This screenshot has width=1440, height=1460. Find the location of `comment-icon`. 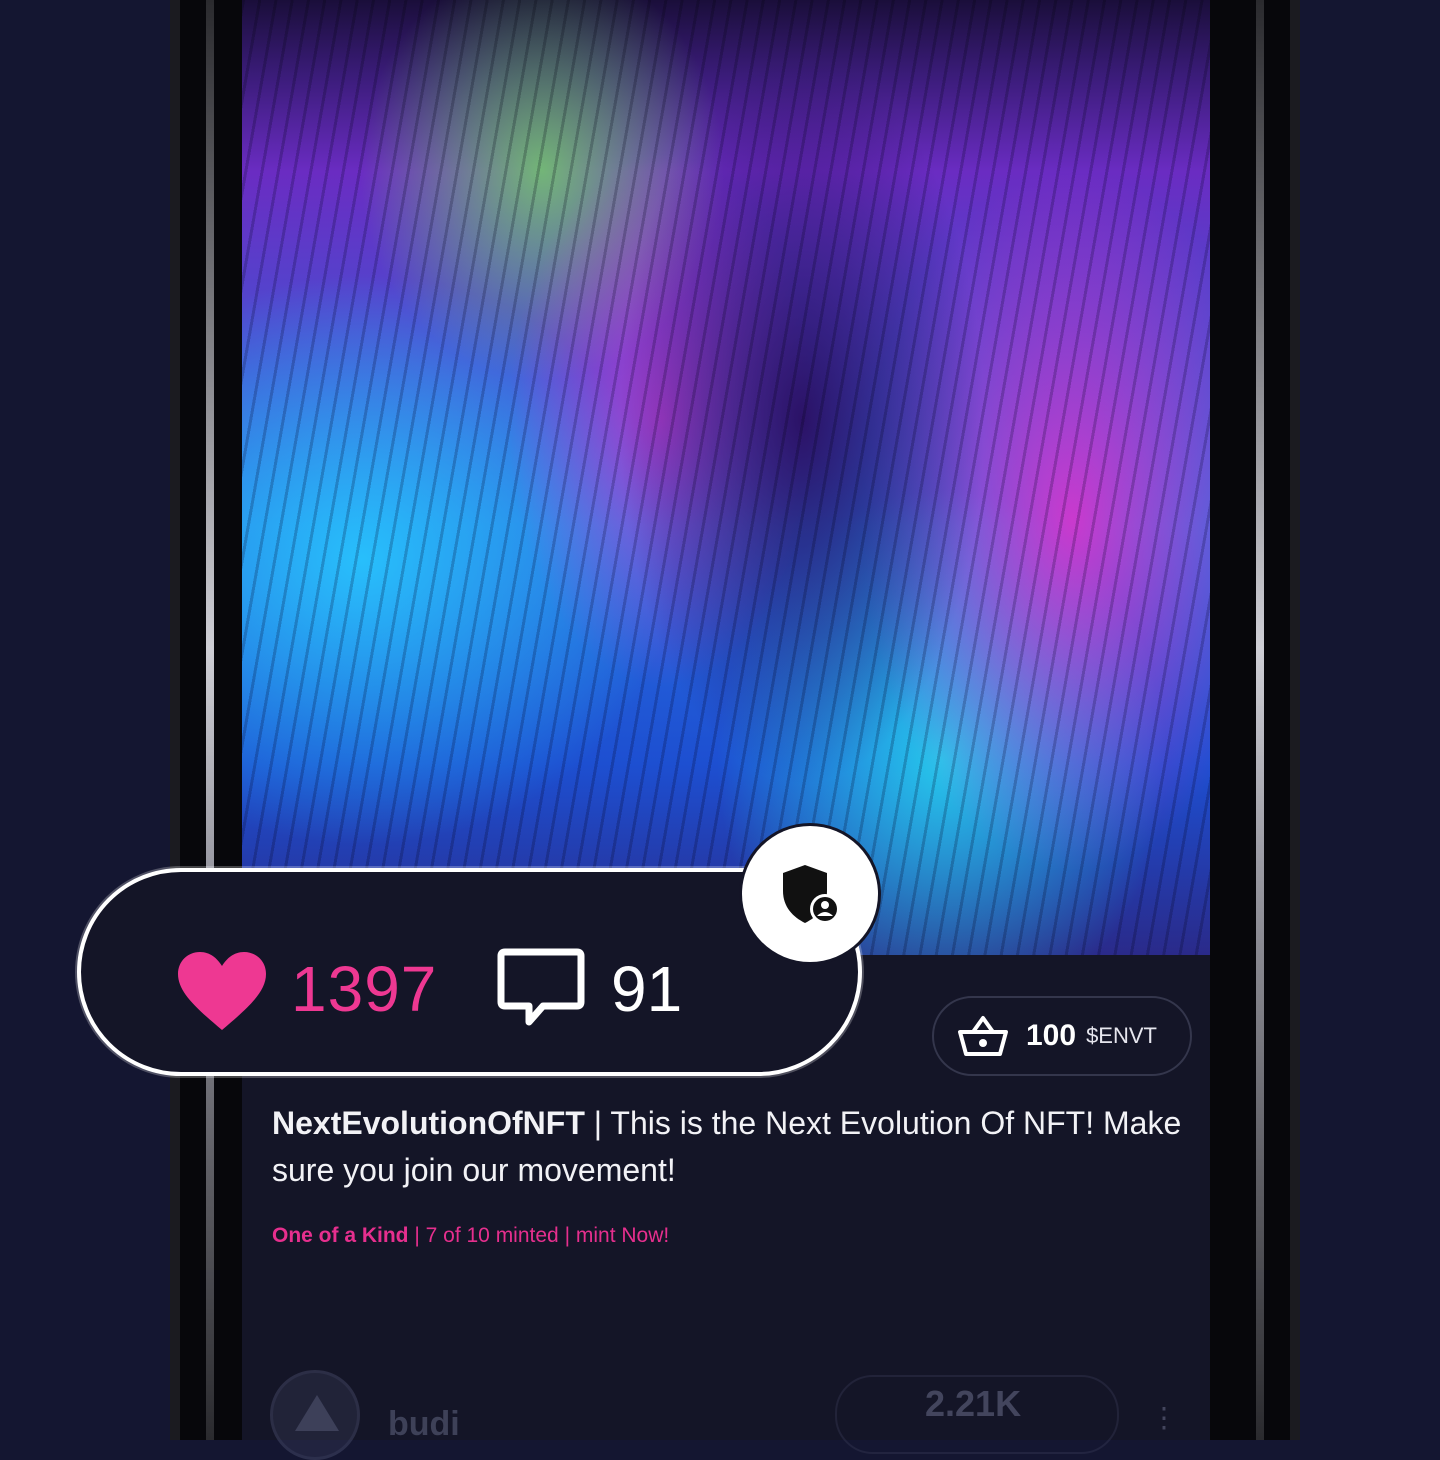

comment-icon is located at coordinates (541, 990).